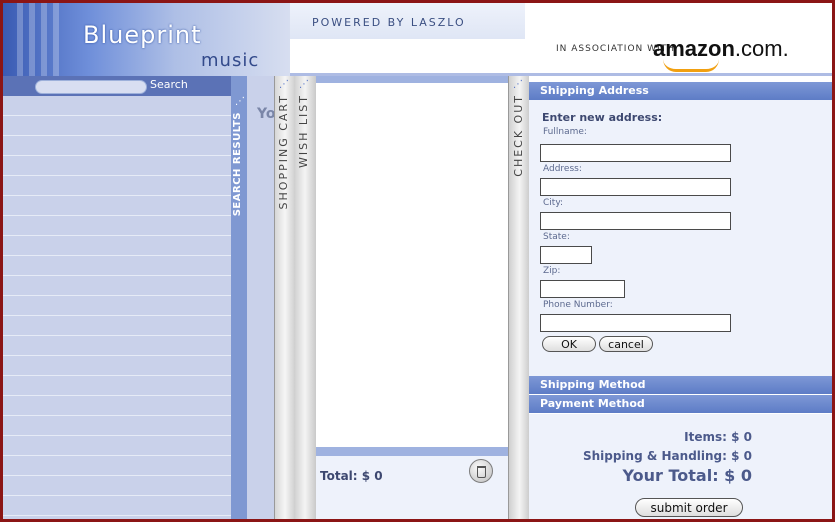 This screenshot has height=522, width=835. Describe the element at coordinates (562, 169) in the screenshot. I see `address-label: Address:` at that location.